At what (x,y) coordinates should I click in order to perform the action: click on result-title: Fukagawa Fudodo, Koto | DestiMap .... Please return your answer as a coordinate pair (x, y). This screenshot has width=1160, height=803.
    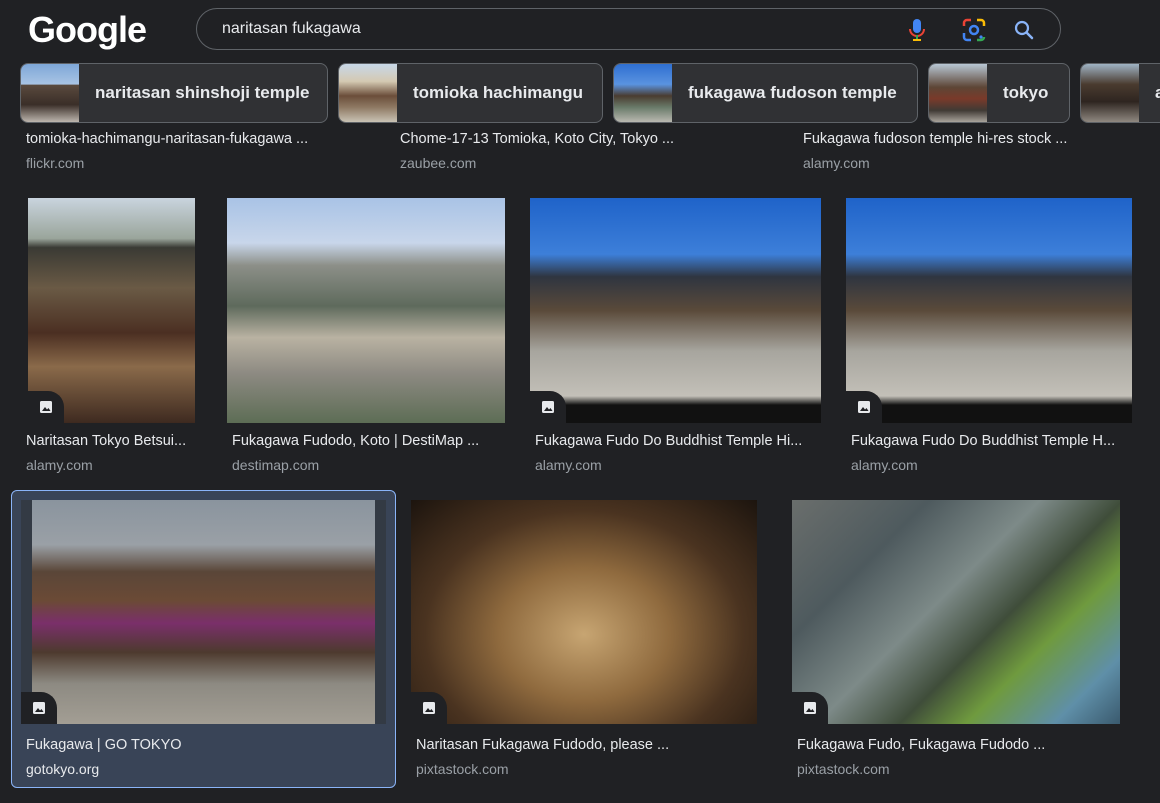
    Looking at the image, I should click on (367, 441).